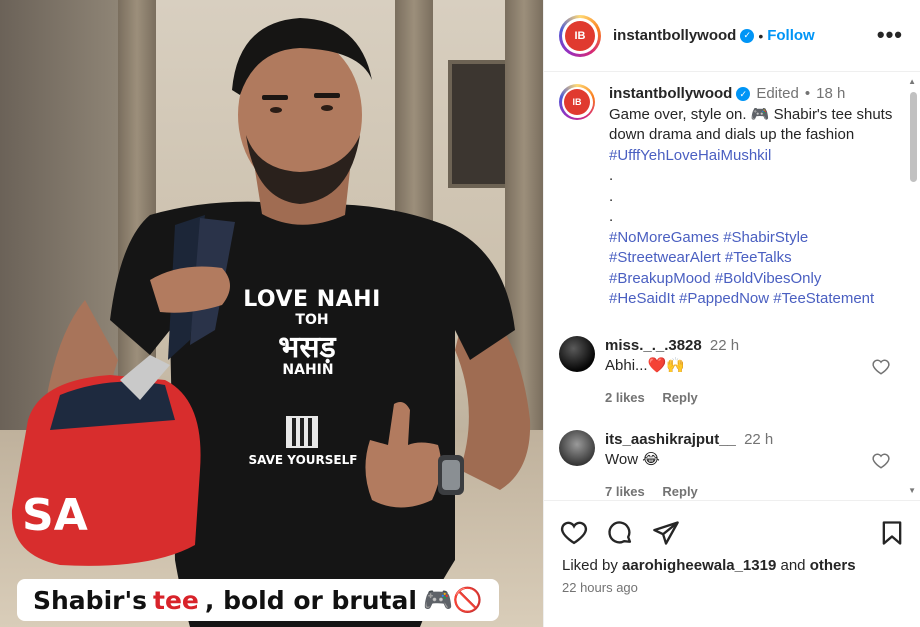  Describe the element at coordinates (793, 565) in the screenshot. I see `liked-by-and: and` at that location.